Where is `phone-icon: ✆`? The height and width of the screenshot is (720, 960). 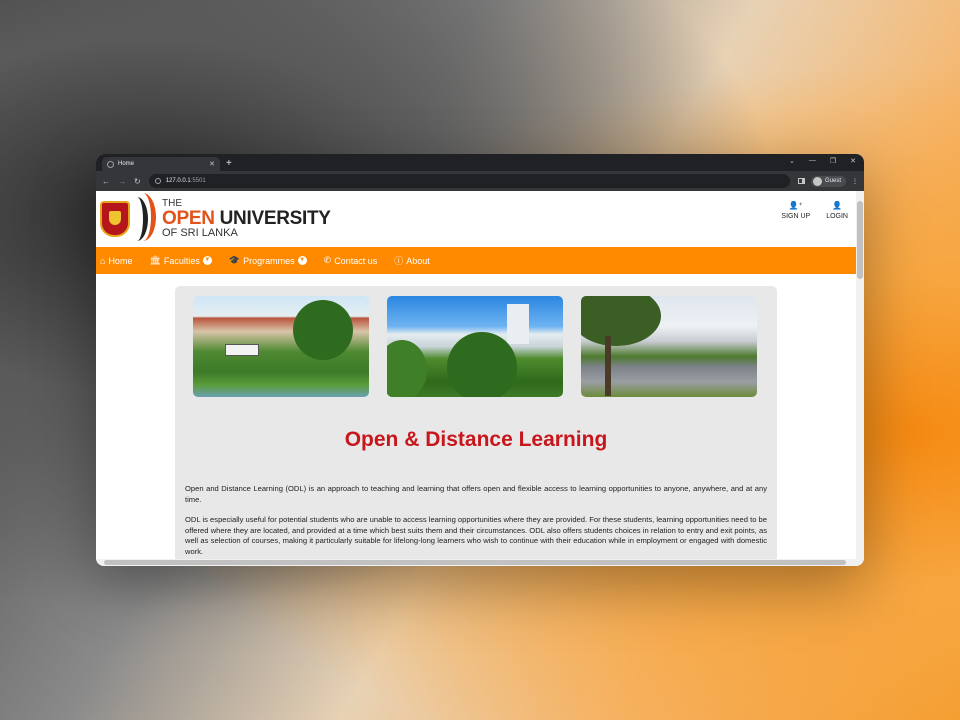
phone-icon: ✆ is located at coordinates (327, 260).